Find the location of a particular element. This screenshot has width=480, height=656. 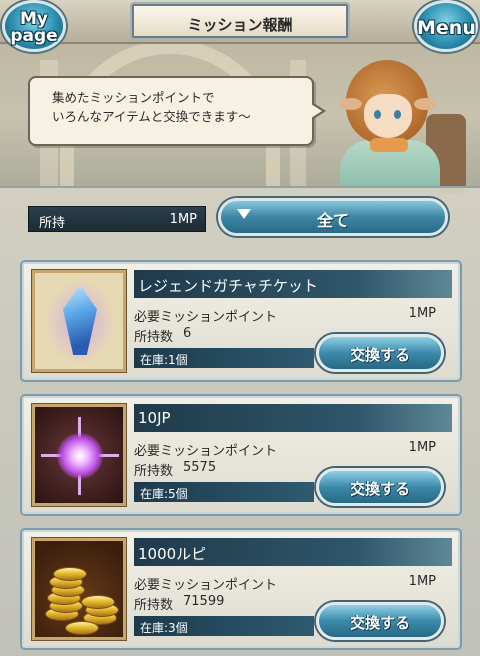

speech-bubble: 集めたミッションポイントで いろんなアイテムと交換できます～ is located at coordinates (177, 111).